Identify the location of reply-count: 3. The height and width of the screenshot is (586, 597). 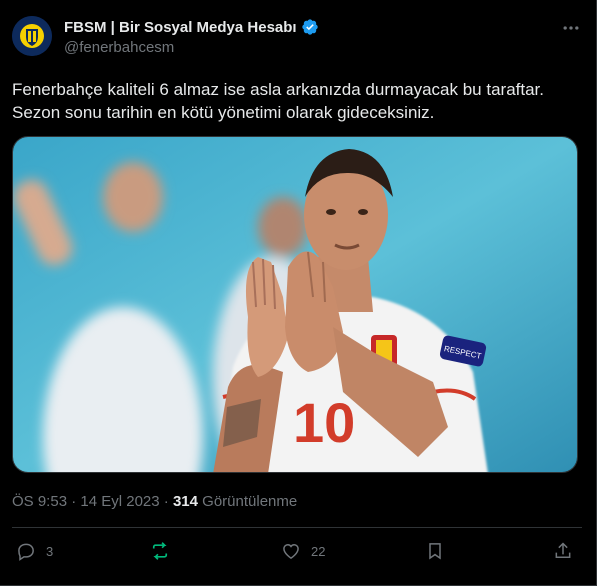
(50, 551).